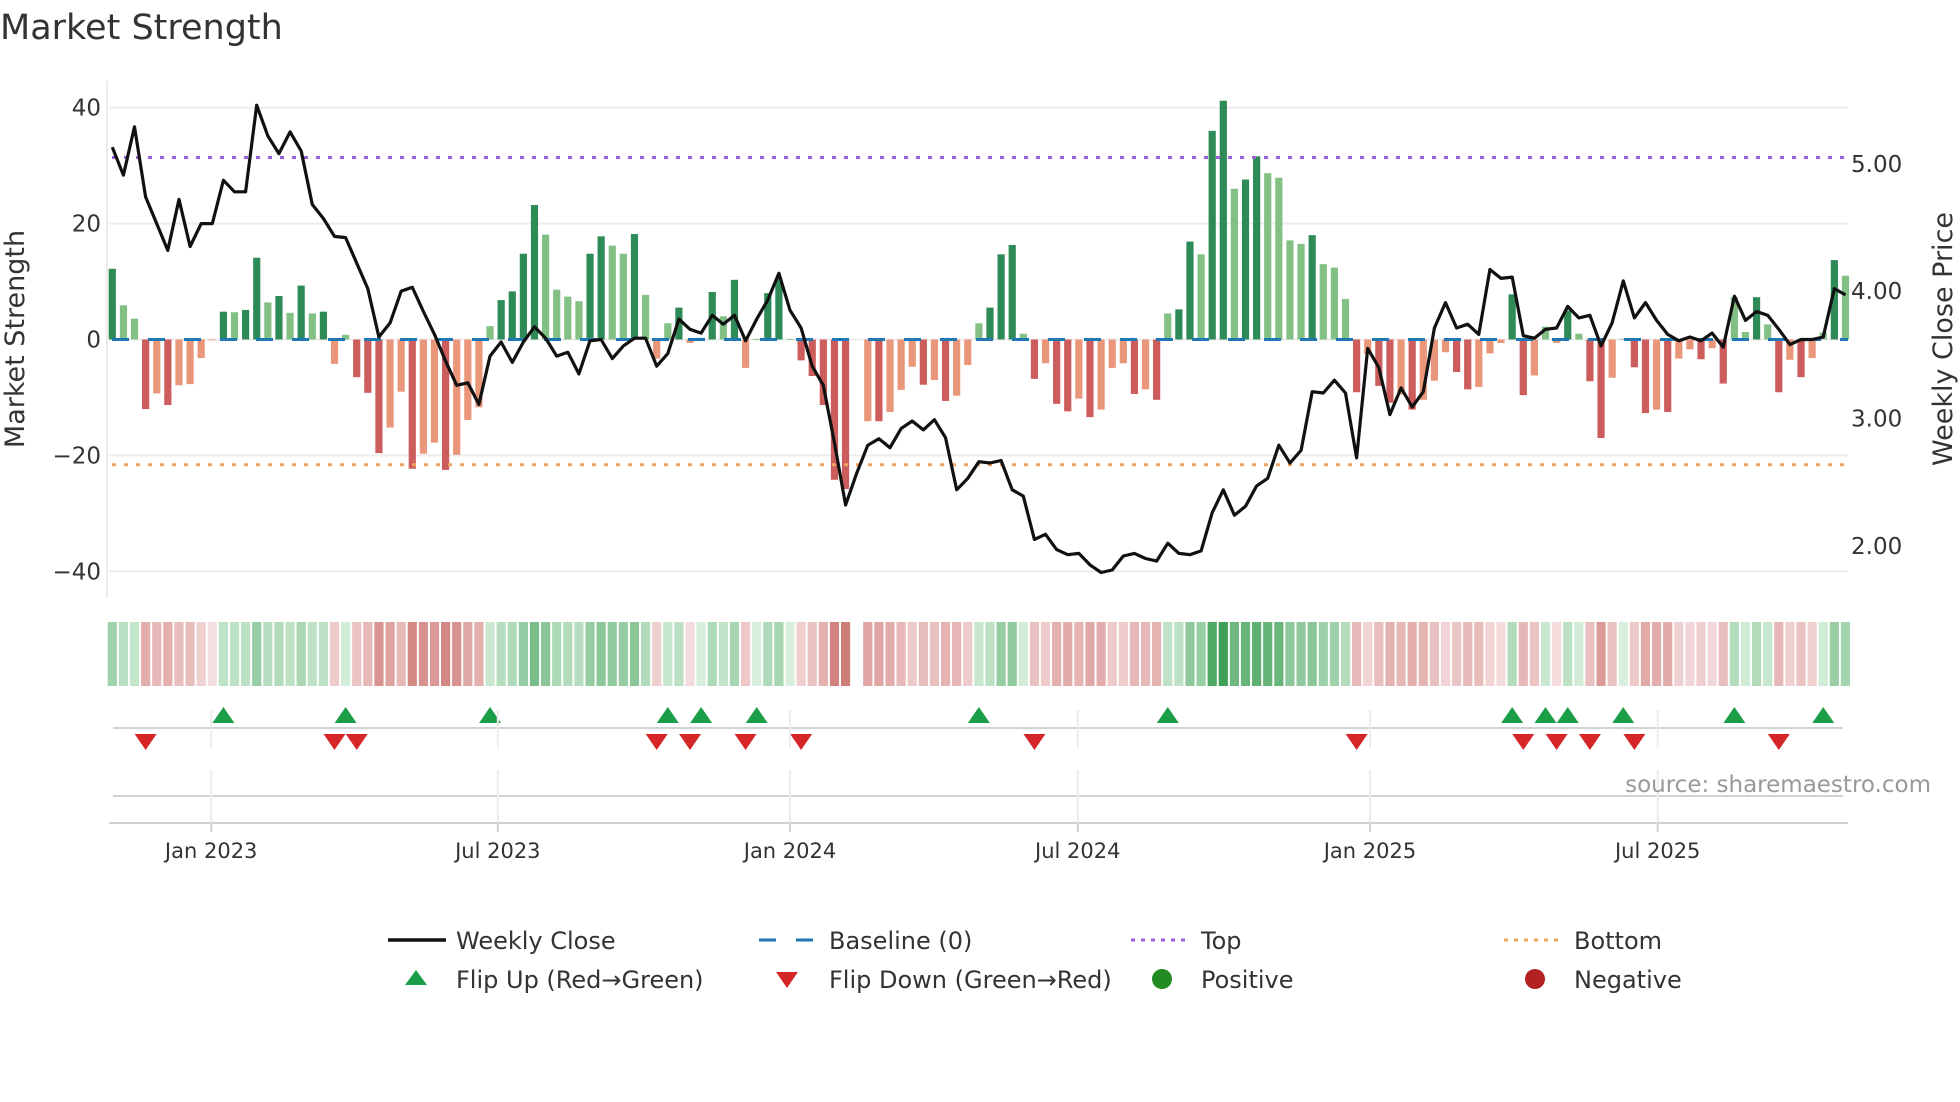 Image resolution: width=1960 pixels, height=1102 pixels. What do you see at coordinates (536, 941) in the screenshot?
I see `legend-label: Weekly Close` at bounding box center [536, 941].